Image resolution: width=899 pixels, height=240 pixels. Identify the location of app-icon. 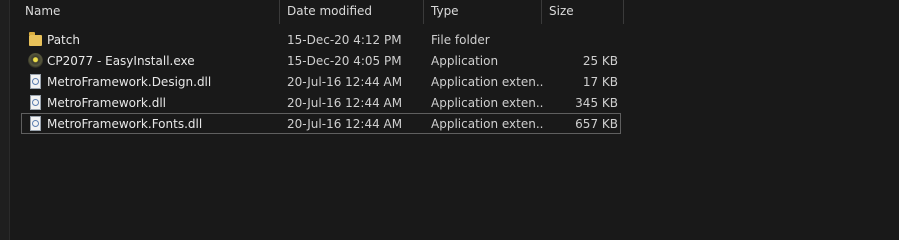
(36, 61).